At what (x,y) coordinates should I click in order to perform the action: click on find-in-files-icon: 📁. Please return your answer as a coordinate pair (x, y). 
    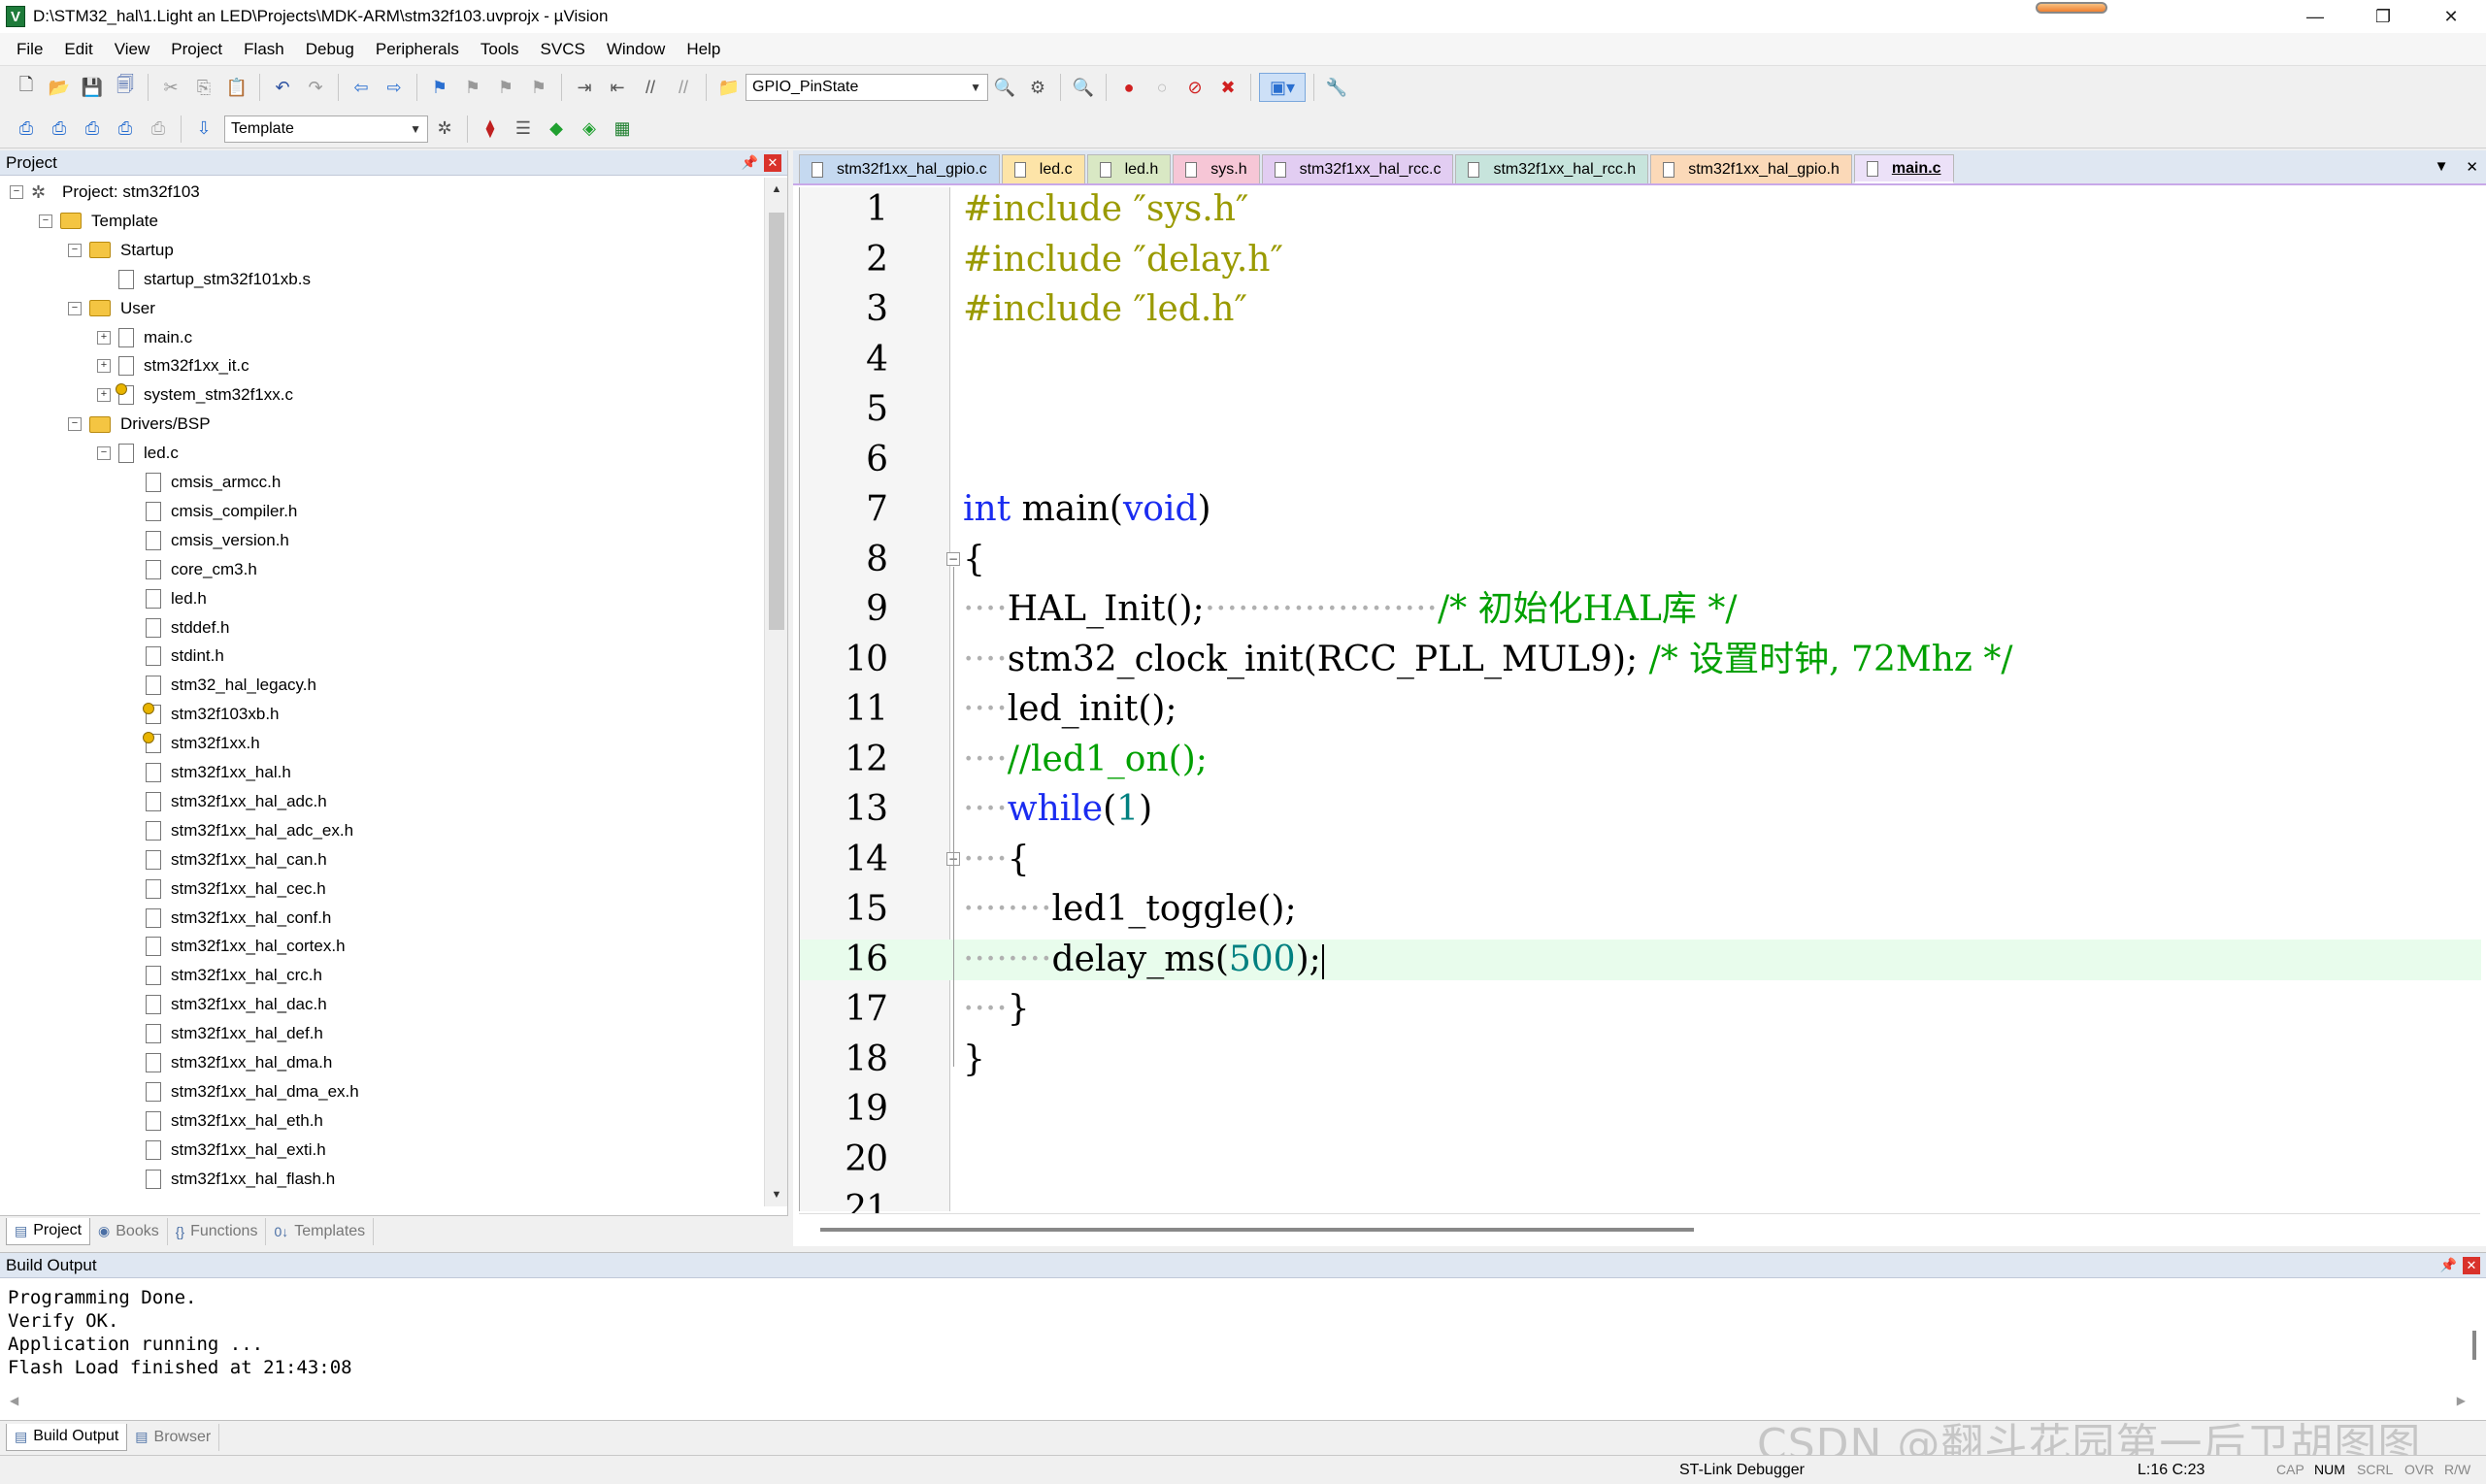
    Looking at the image, I should click on (729, 87).